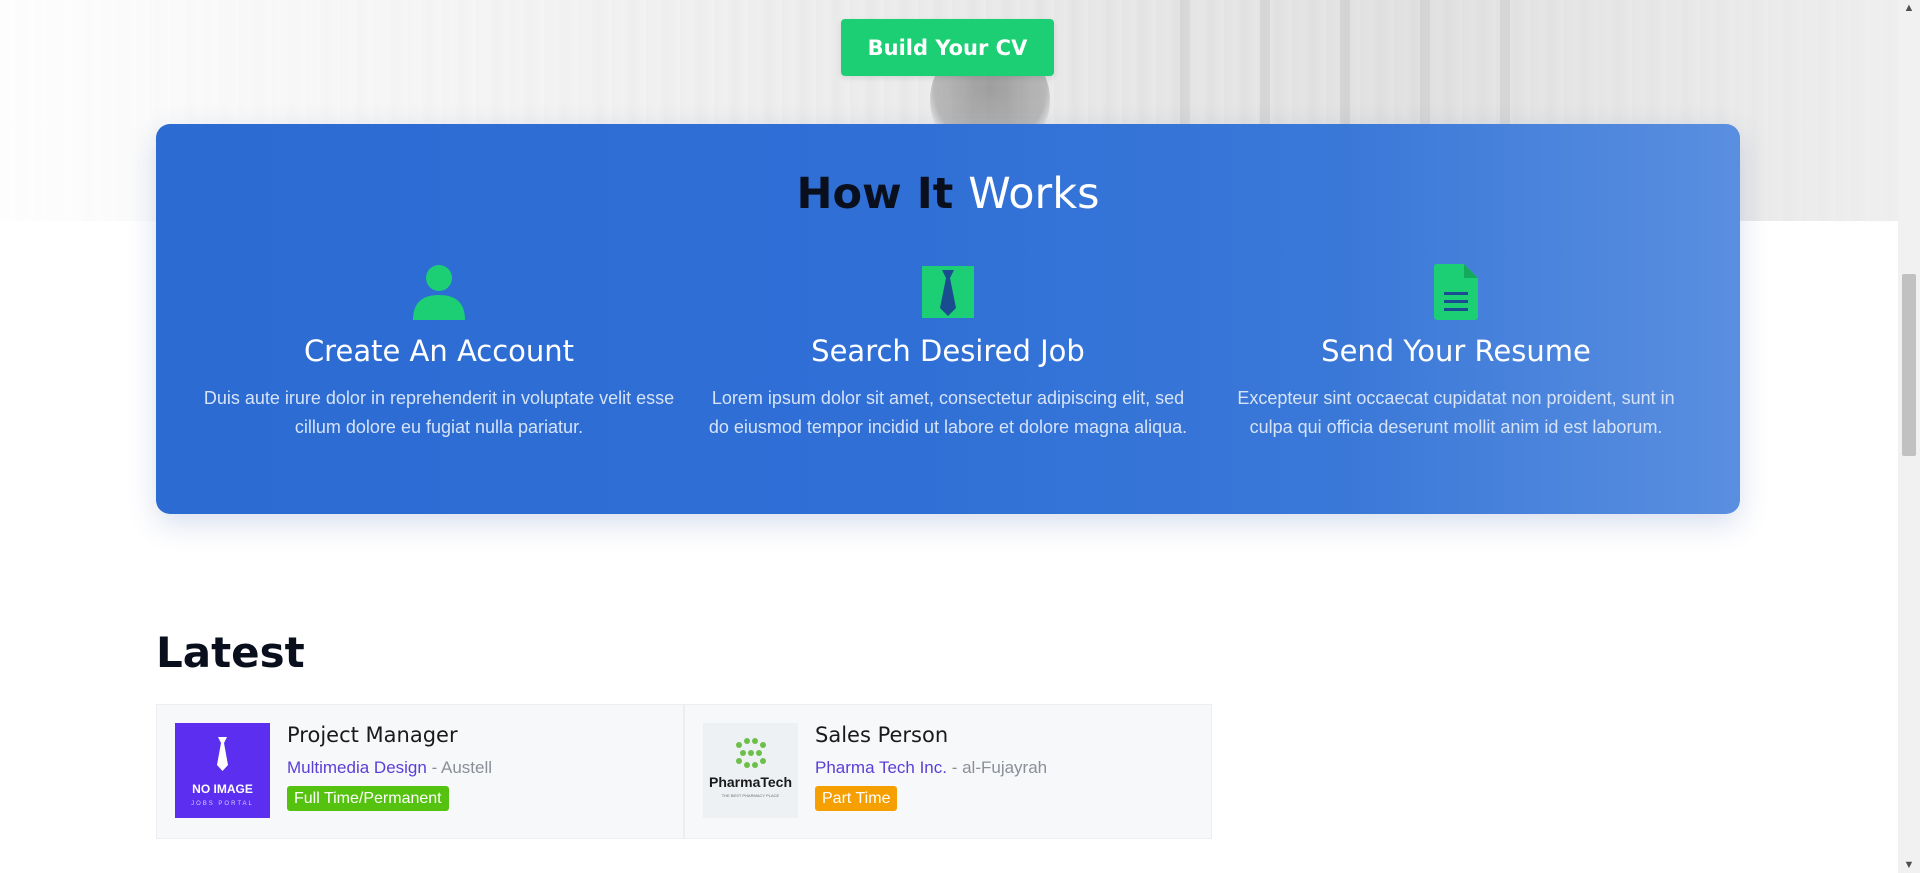 This screenshot has height=873, width=1920. I want to click on tie-icon, so click(948, 292).